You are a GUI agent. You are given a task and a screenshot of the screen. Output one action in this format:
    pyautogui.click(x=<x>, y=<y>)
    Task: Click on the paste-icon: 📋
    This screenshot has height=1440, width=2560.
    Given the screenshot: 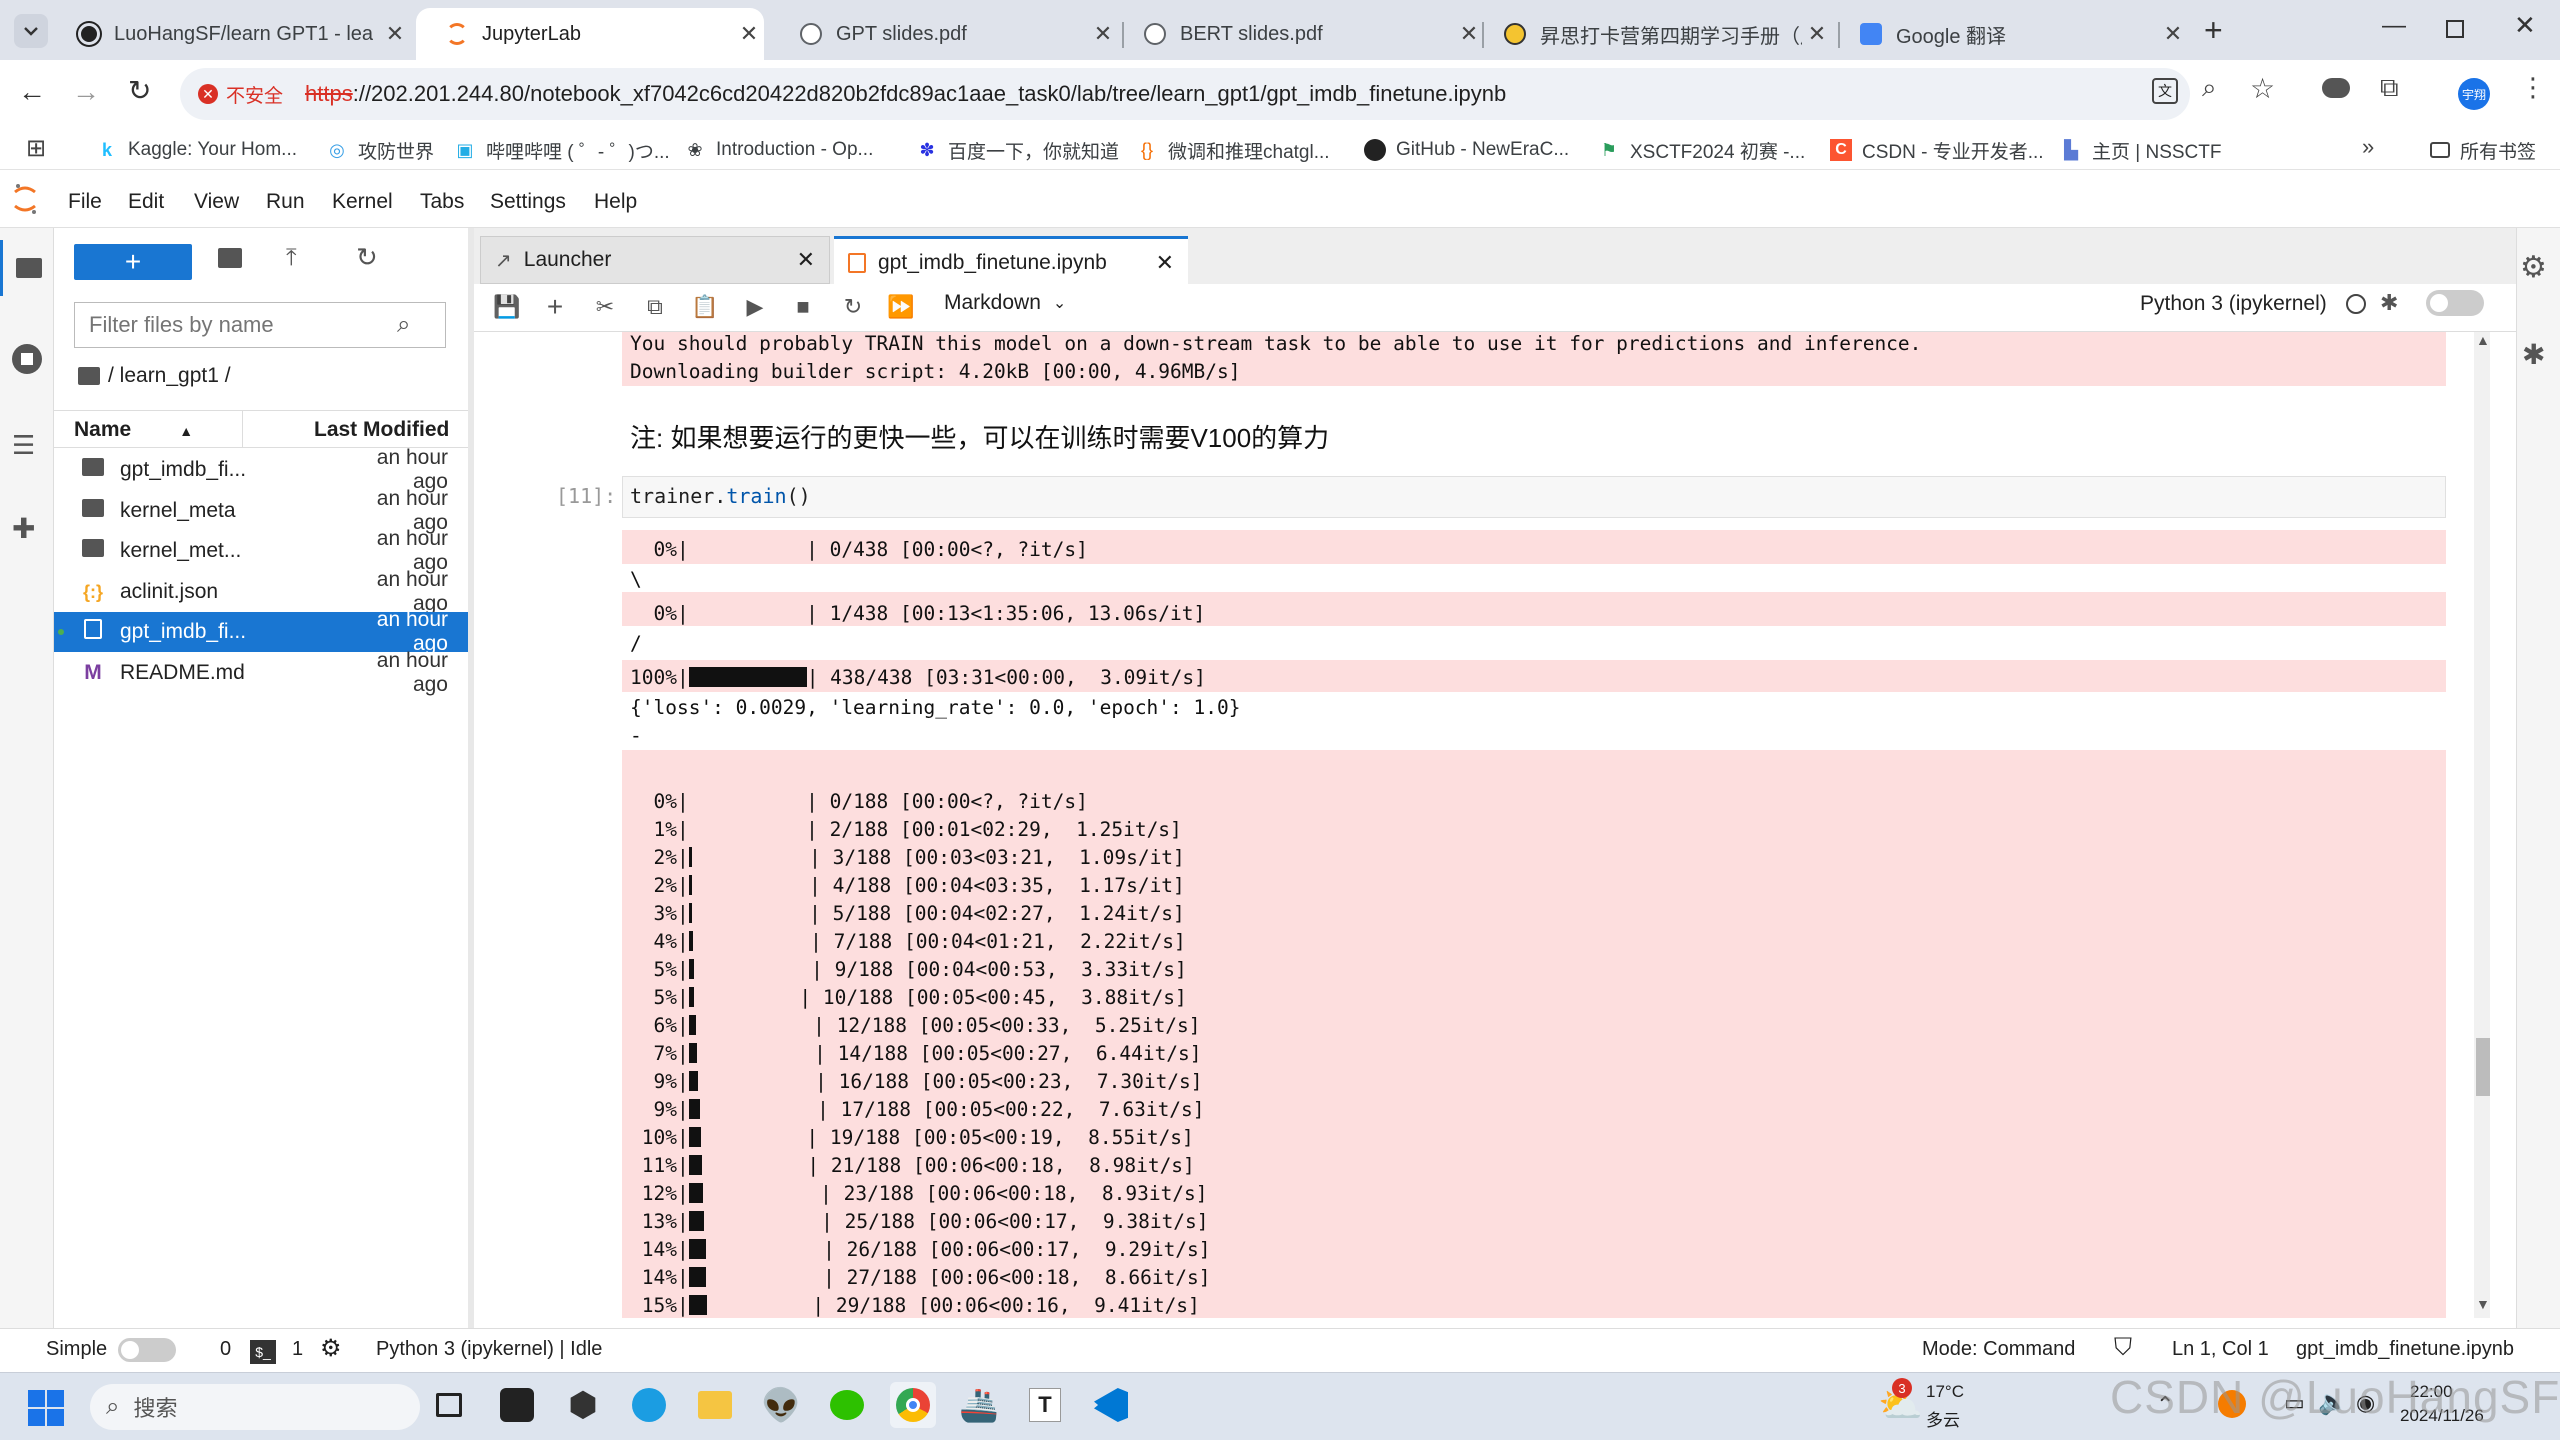 What is the action you would take?
    pyautogui.click(x=705, y=307)
    